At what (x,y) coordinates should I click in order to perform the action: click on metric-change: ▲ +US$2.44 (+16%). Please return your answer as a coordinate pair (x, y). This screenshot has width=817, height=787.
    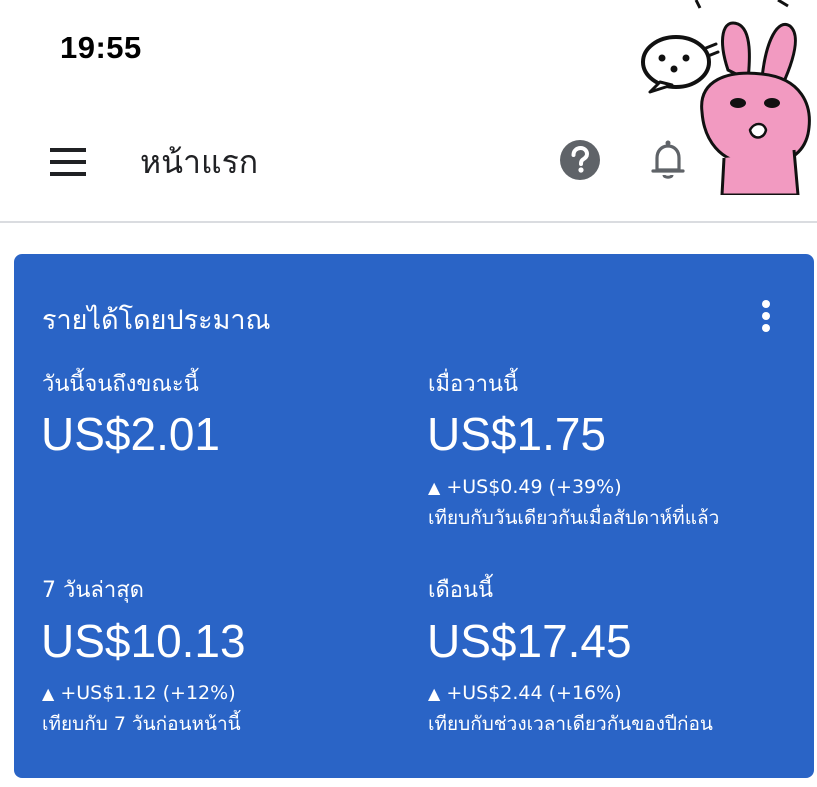
    Looking at the image, I should click on (525, 693).